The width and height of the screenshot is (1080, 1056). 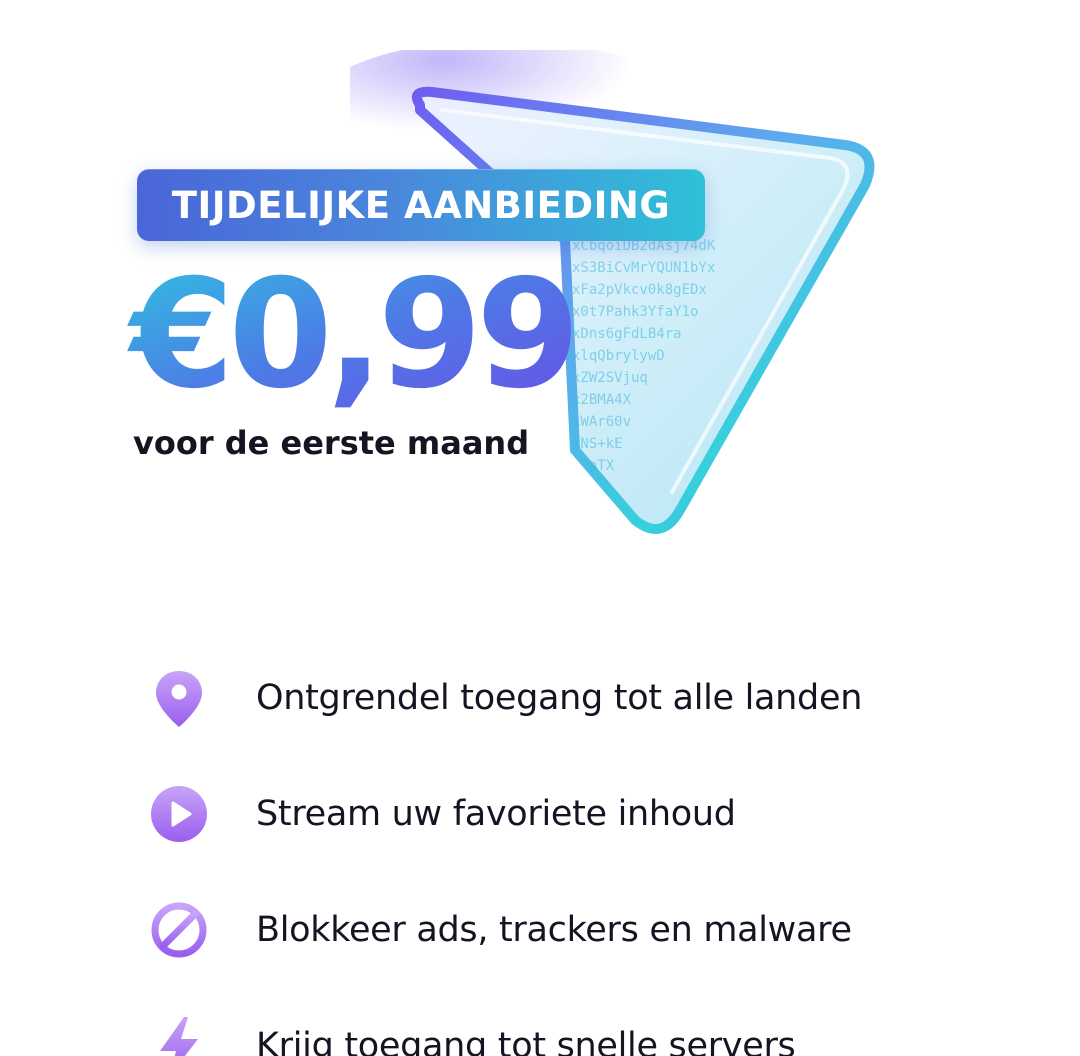 I want to click on limited-offer-badge: TIJDELIJKE AANBIEDING, so click(x=421, y=205).